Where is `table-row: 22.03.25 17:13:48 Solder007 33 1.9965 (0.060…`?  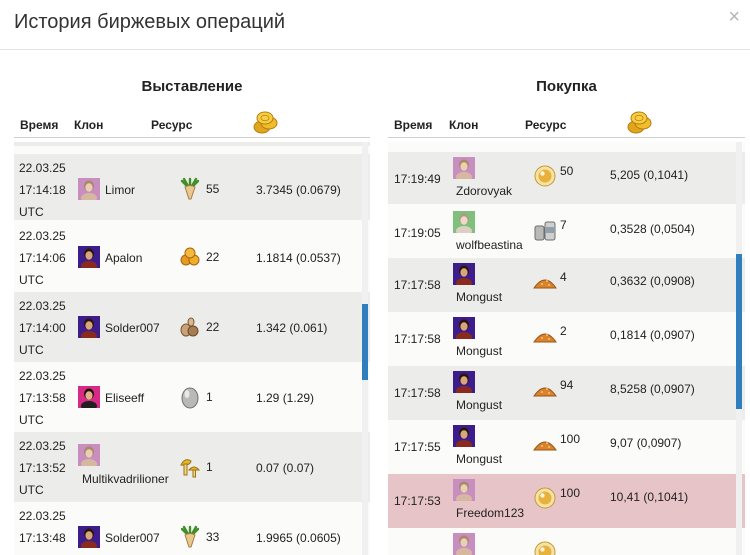 table-row: 22.03.25 17:13:48 Solder007 33 1.9965 (0.060… is located at coordinates (192, 528).